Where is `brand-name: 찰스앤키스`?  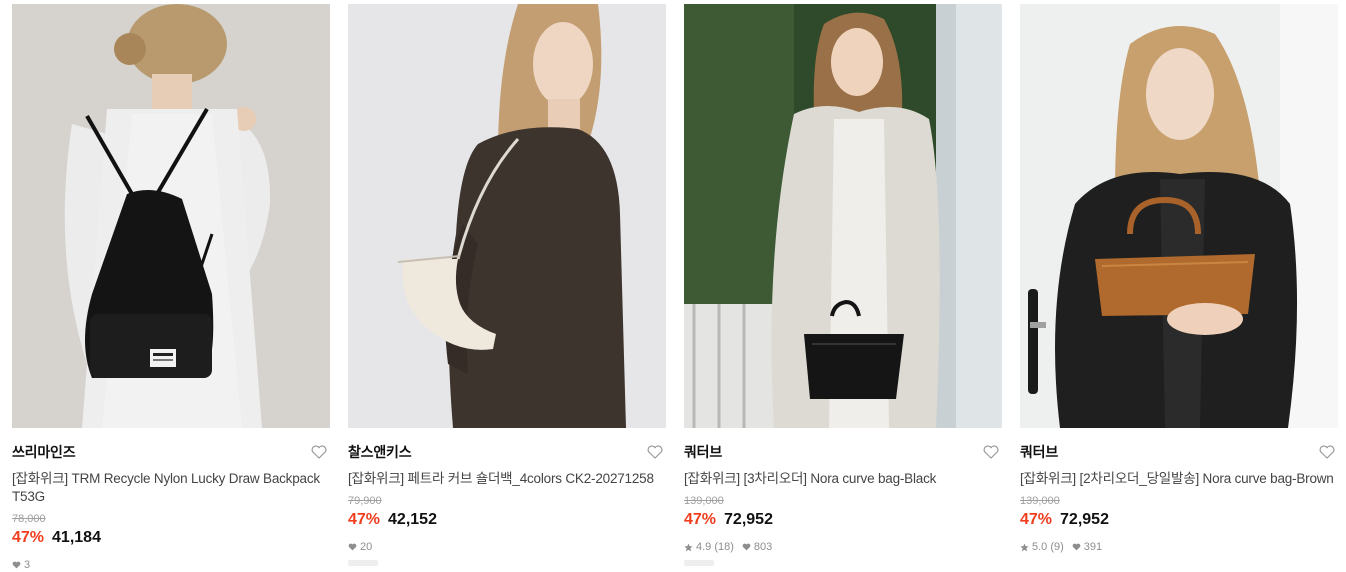 brand-name: 찰스앤키스 is located at coordinates (380, 452).